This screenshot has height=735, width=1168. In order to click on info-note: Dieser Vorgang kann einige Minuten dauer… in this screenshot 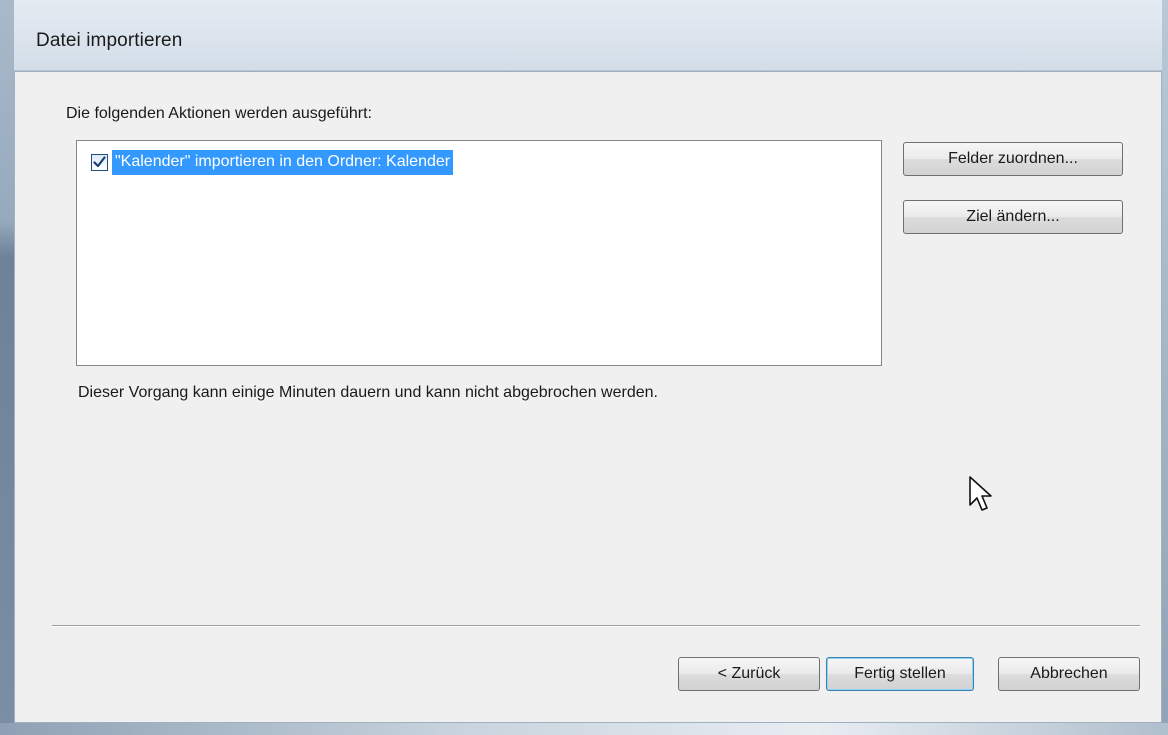, I will do `click(368, 392)`.